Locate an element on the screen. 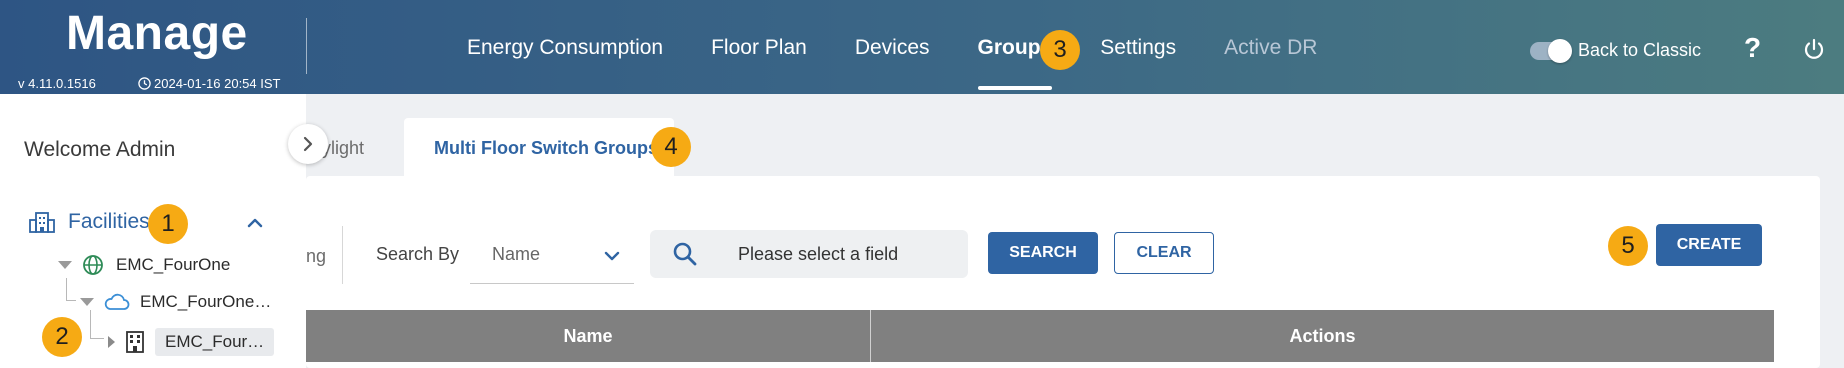 This screenshot has height=368, width=1844. column-header-actions: Actions is located at coordinates (1322, 335).